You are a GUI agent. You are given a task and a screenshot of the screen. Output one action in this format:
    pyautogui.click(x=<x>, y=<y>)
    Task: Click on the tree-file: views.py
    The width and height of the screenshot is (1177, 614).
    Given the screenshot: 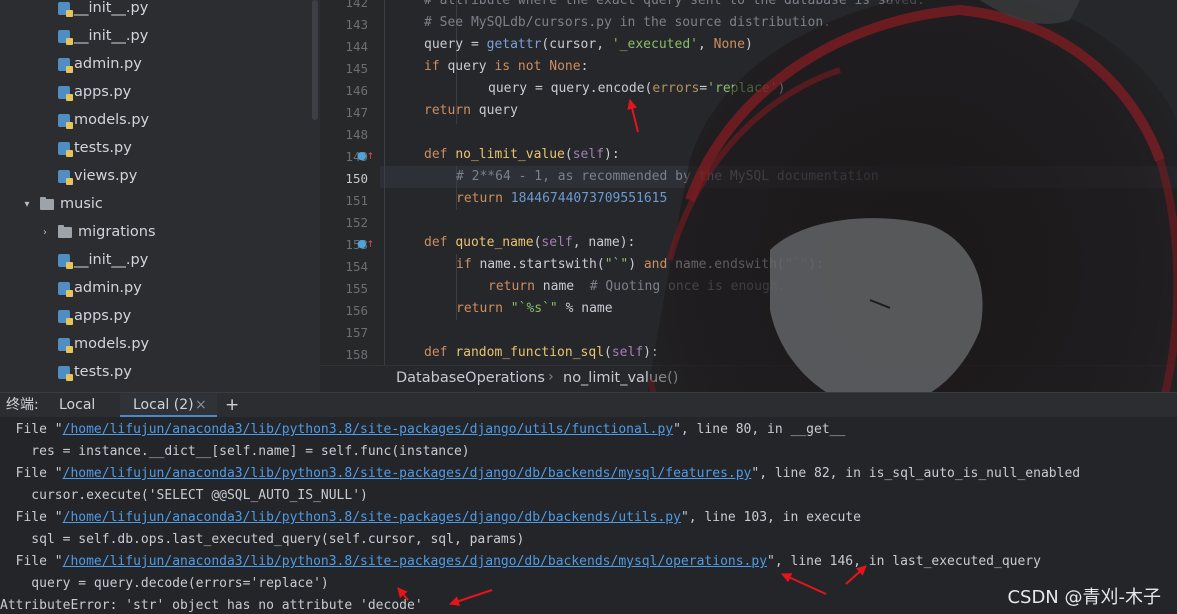 What is the action you would take?
    pyautogui.click(x=155, y=176)
    